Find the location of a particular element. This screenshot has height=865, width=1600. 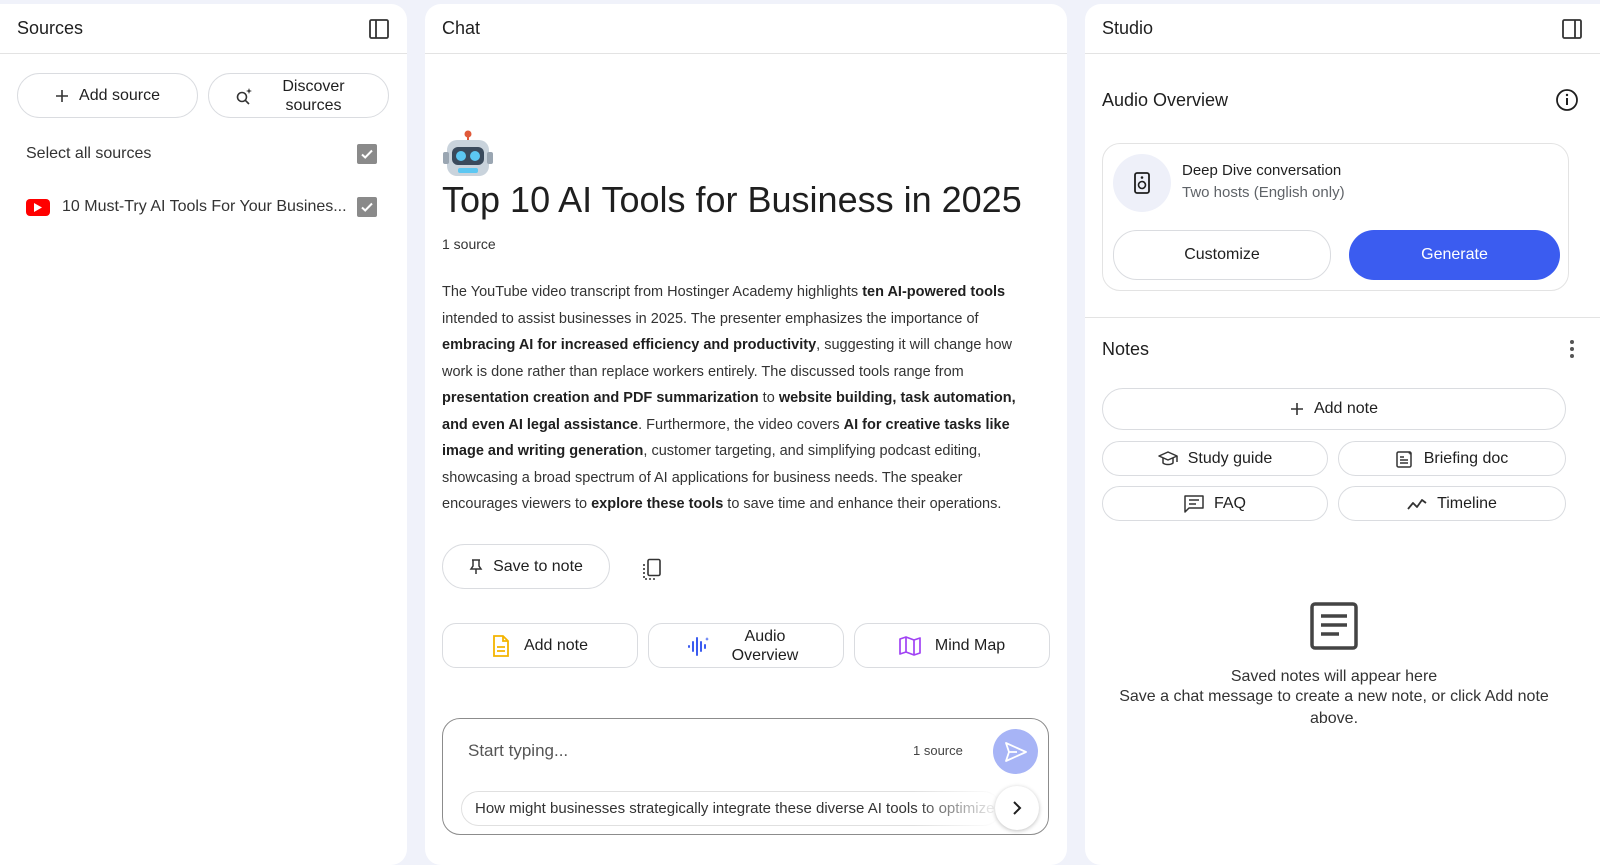

select-all-checkbox is located at coordinates (367, 154).